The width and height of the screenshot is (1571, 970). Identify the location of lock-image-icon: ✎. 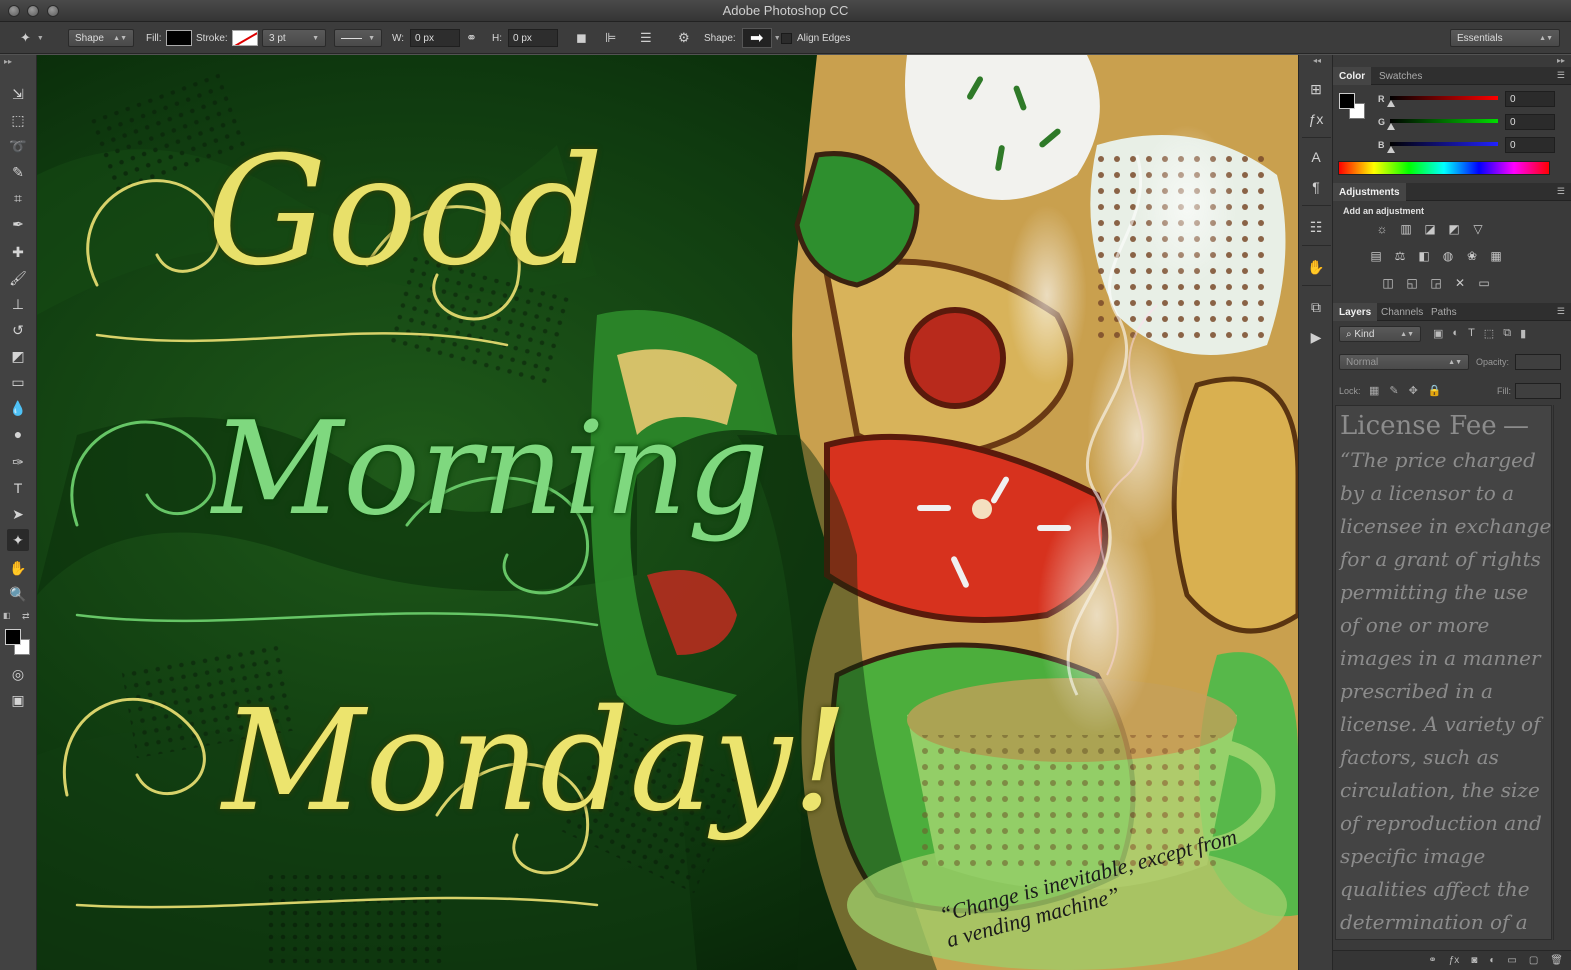
(1393, 390).